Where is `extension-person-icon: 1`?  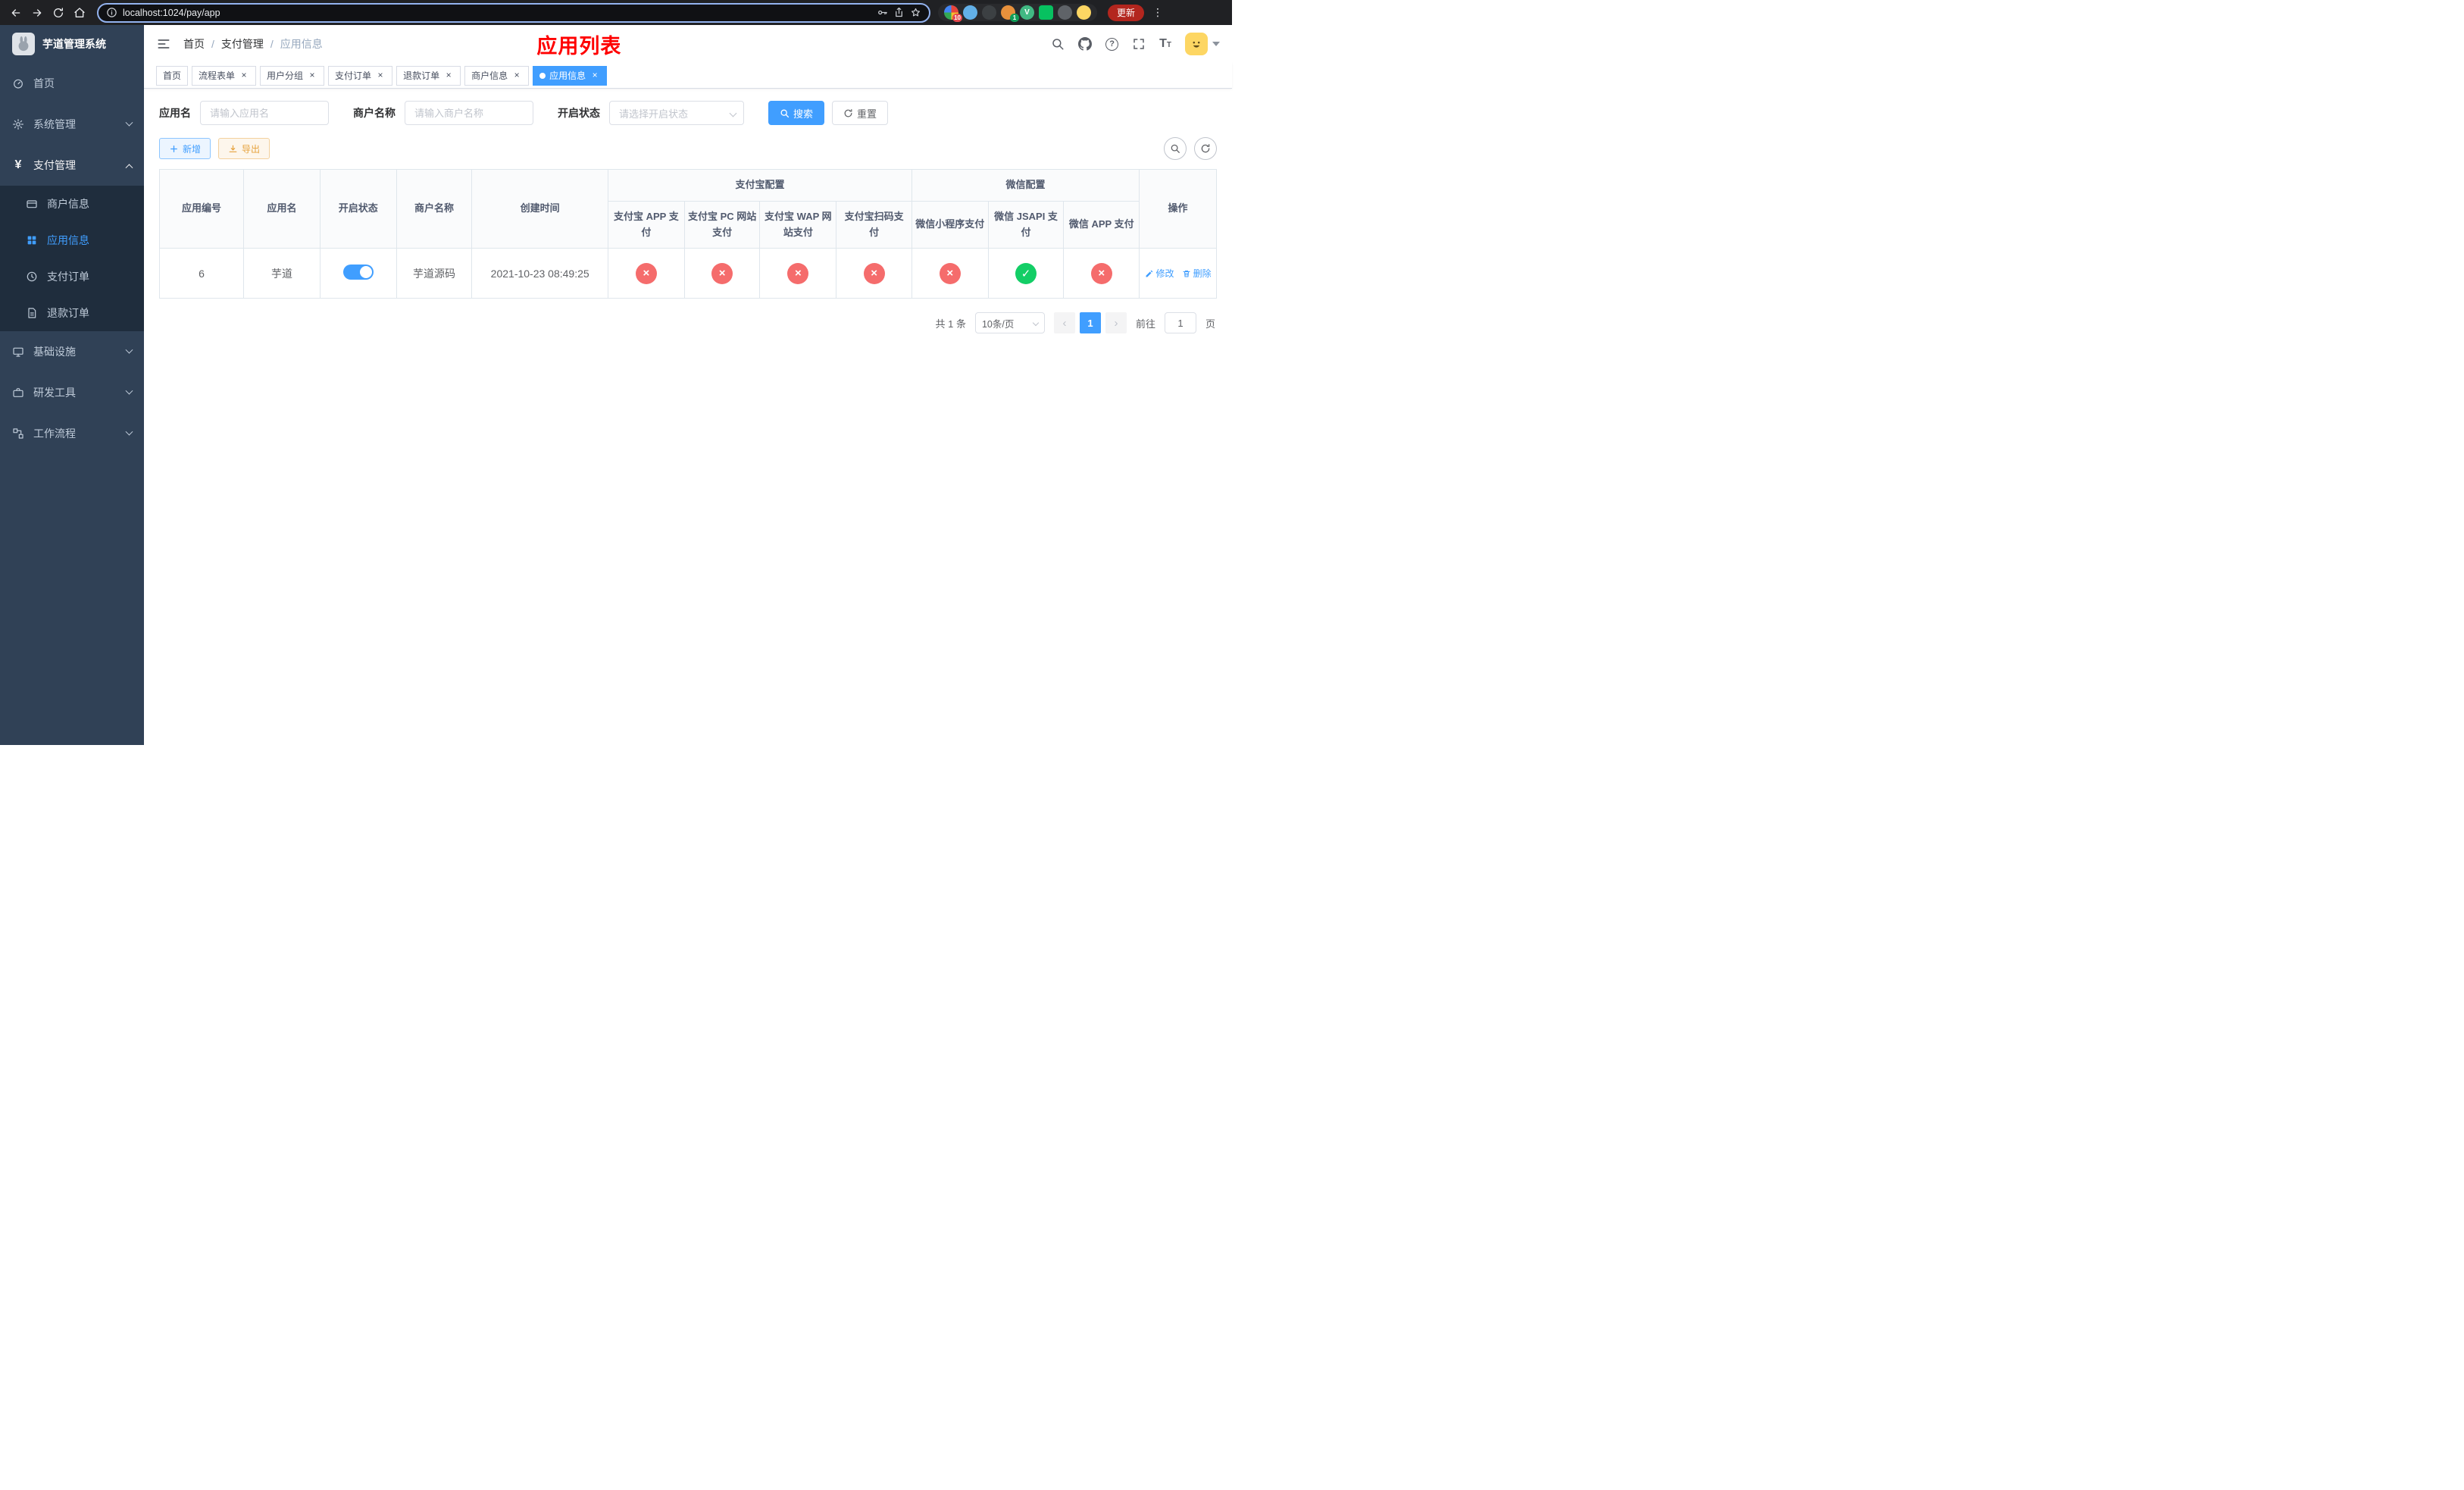 extension-person-icon: 1 is located at coordinates (1010, 14).